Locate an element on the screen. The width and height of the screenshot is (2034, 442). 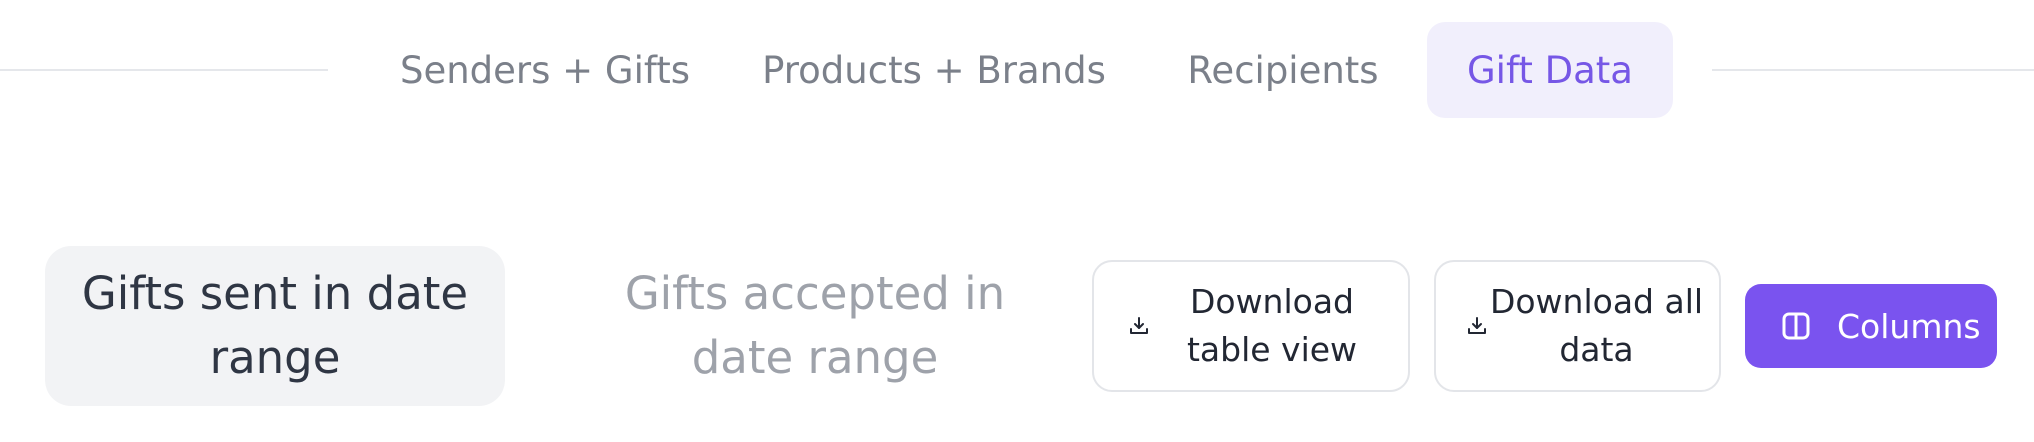
tab-label: Products + Brands is located at coordinates (934, 70).